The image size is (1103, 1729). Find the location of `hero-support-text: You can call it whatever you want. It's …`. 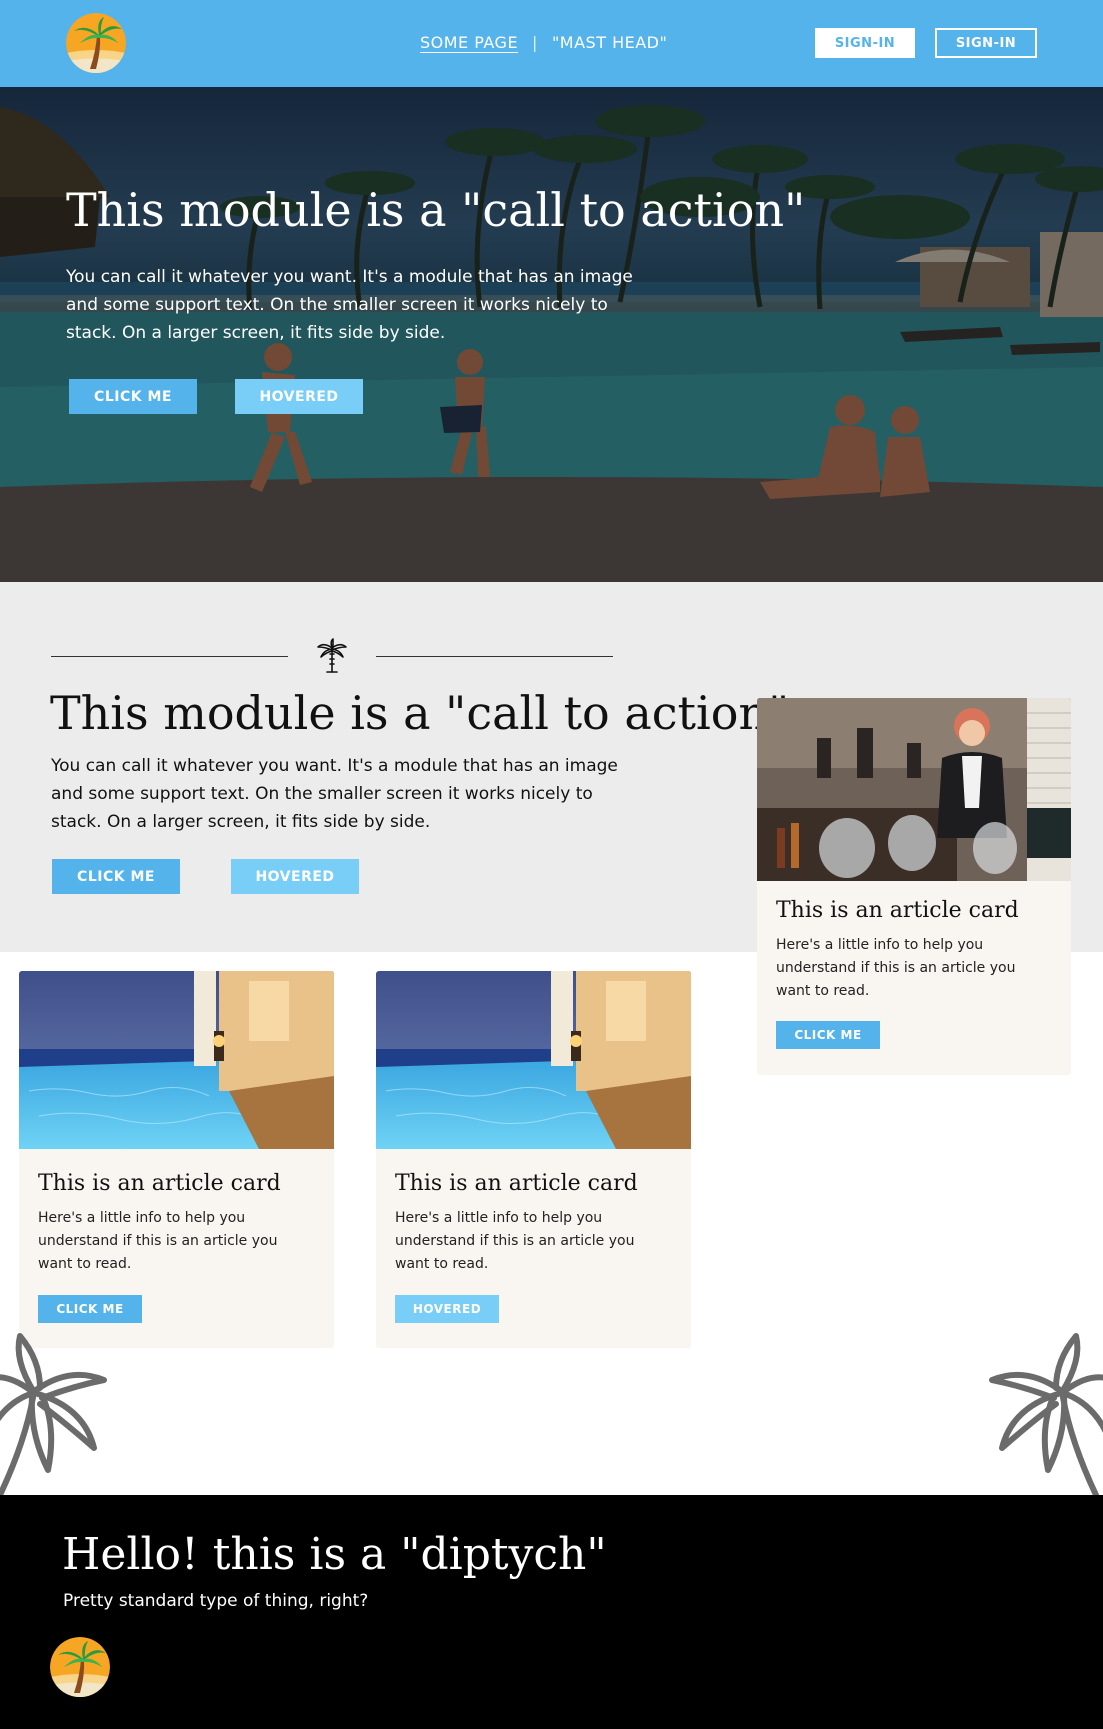

hero-support-text: You can call it whatever you want. It's … is located at coordinates (349, 305).